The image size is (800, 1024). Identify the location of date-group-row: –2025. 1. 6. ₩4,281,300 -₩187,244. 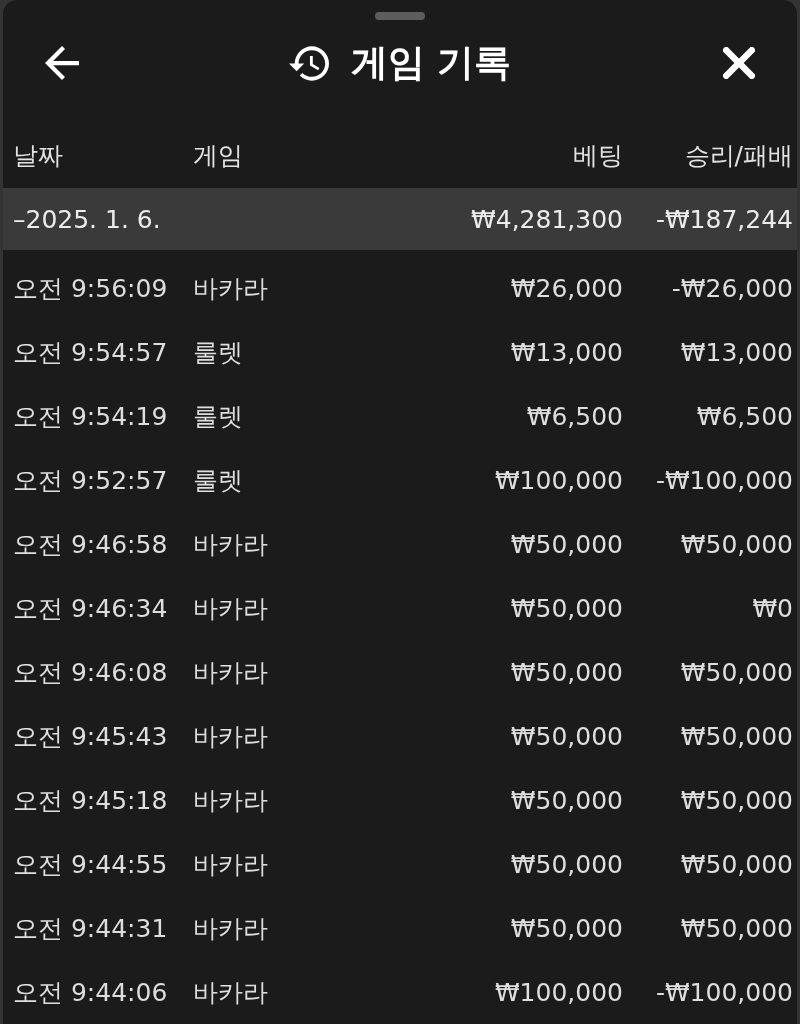
(400, 219).